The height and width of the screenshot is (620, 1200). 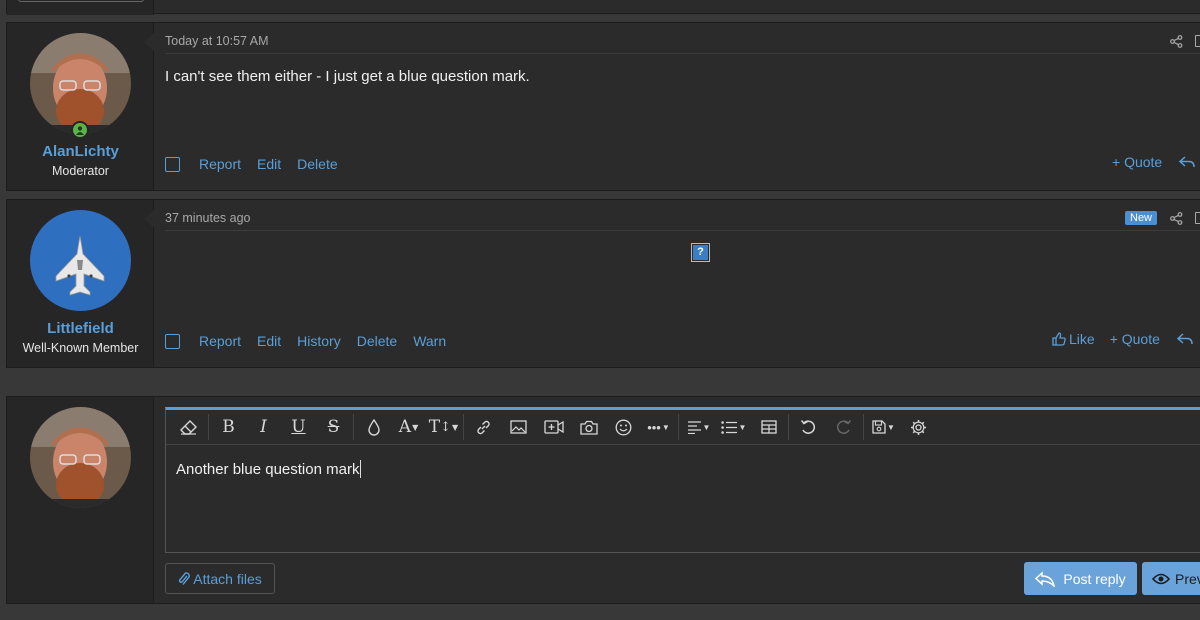 I want to click on post-right-actions: + Quote, so click(x=1153, y=162).